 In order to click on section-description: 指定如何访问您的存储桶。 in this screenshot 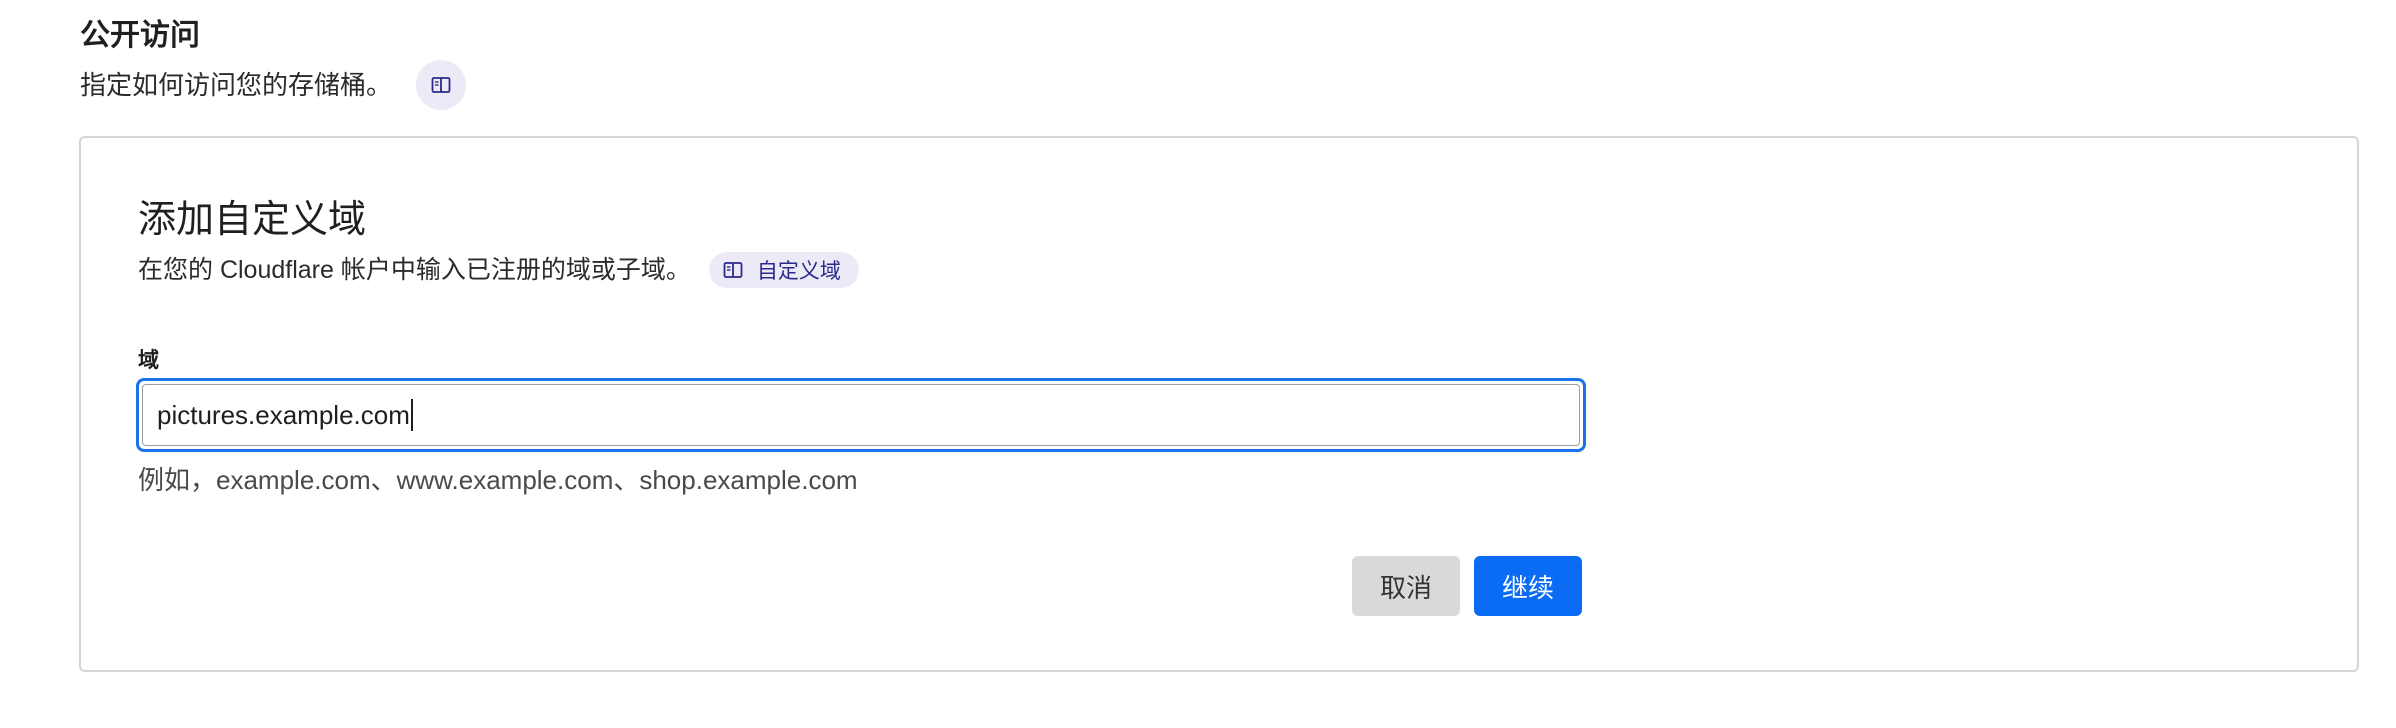, I will do `click(236, 85)`.